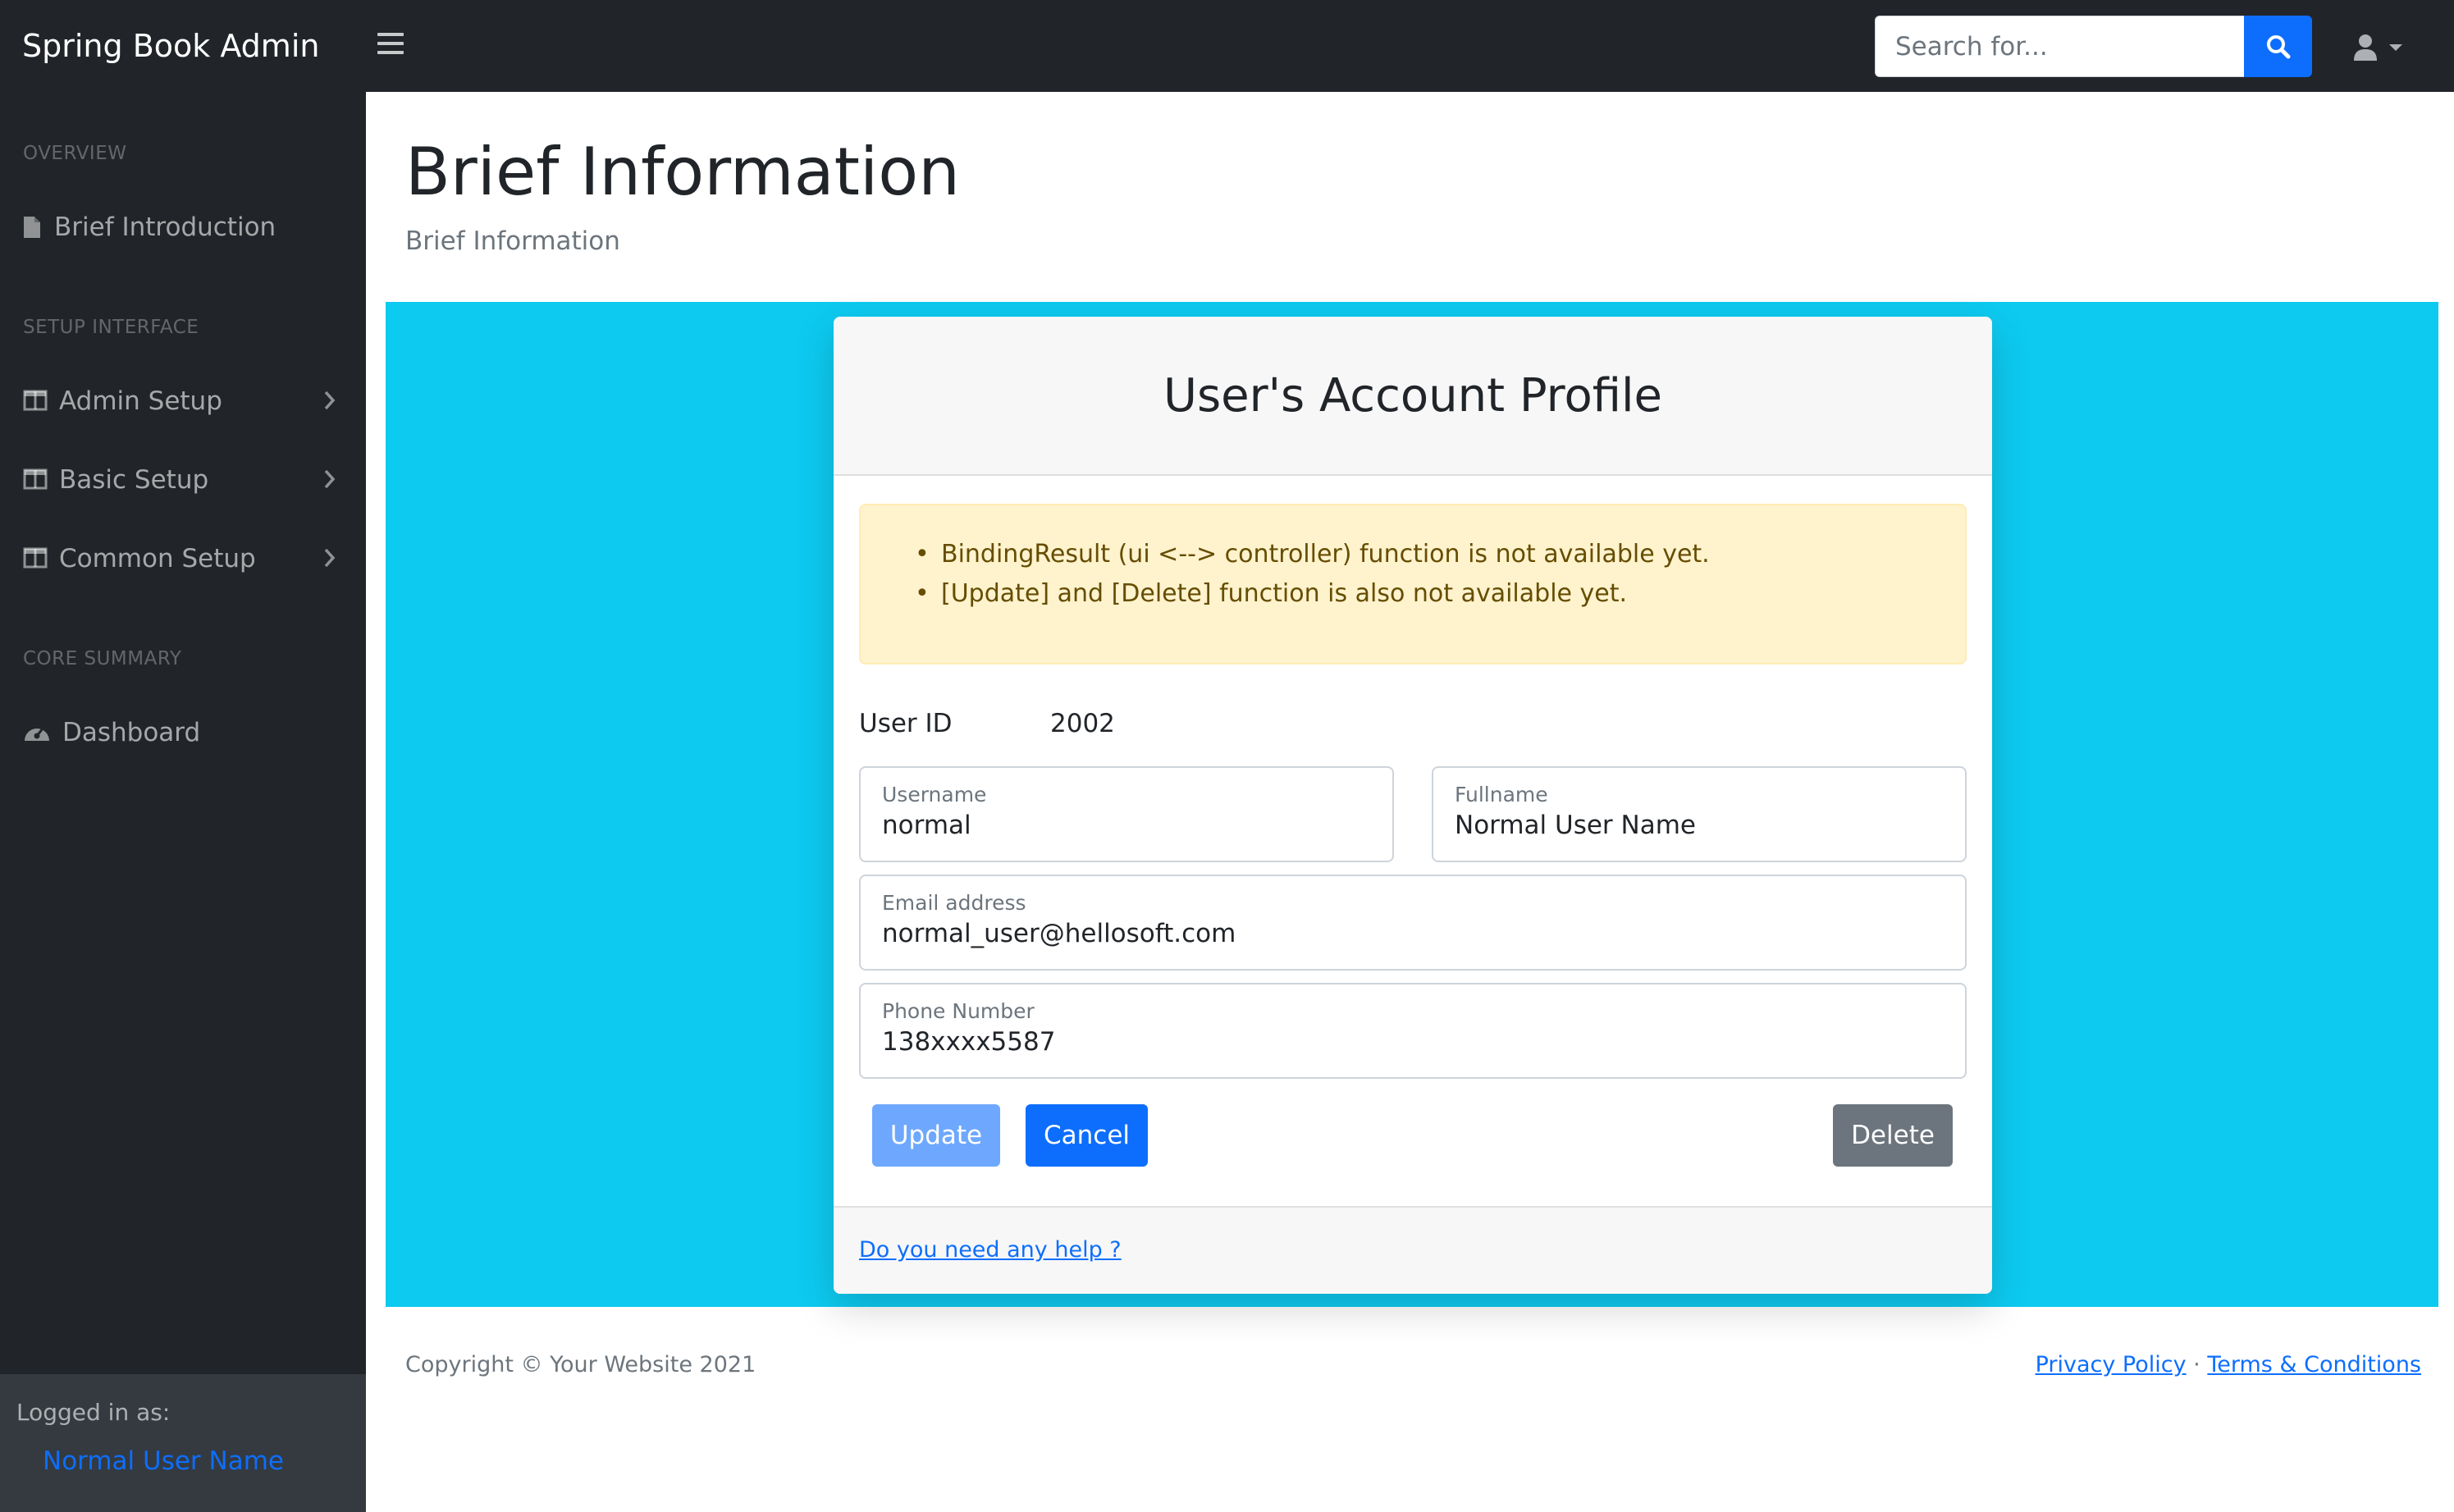 This screenshot has width=2454, height=1512. I want to click on breadcrumb: Brief Information, so click(512, 241).